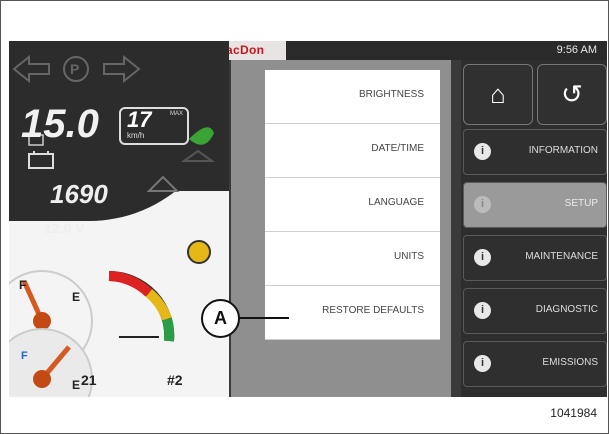 The width and height of the screenshot is (609, 434). Describe the element at coordinates (535, 364) in the screenshot. I see `nav-emissions: i EMISSIONS` at that location.